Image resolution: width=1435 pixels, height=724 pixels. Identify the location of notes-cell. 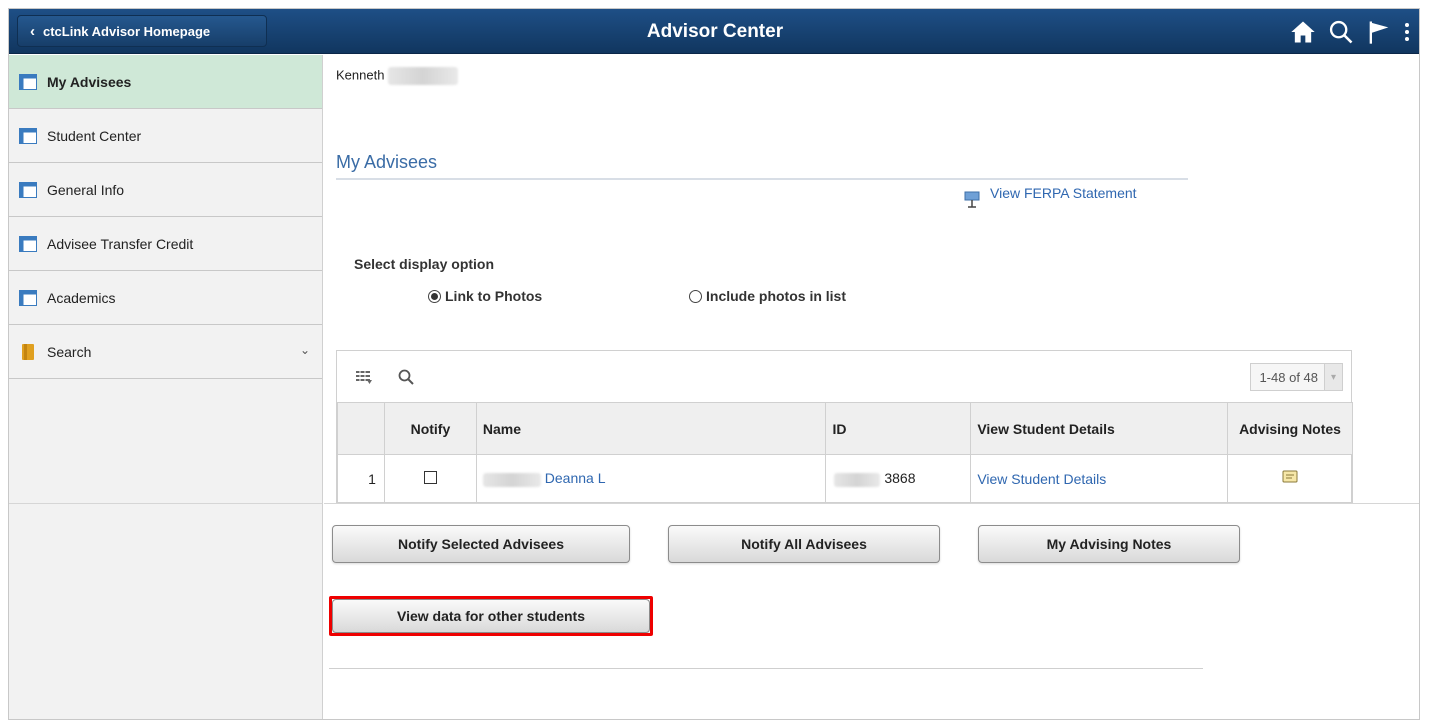
(1290, 478).